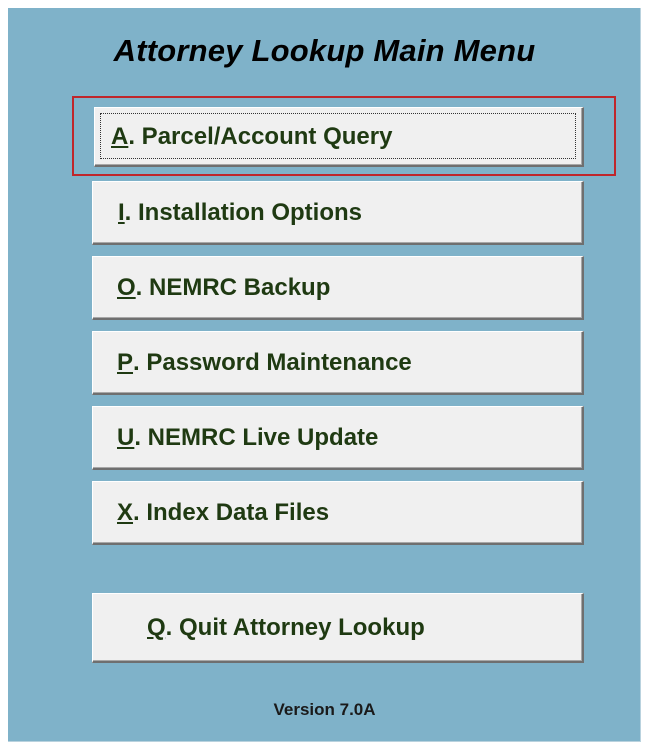  Describe the element at coordinates (231, 512) in the screenshot. I see `button-label: . Index Data Files` at that location.